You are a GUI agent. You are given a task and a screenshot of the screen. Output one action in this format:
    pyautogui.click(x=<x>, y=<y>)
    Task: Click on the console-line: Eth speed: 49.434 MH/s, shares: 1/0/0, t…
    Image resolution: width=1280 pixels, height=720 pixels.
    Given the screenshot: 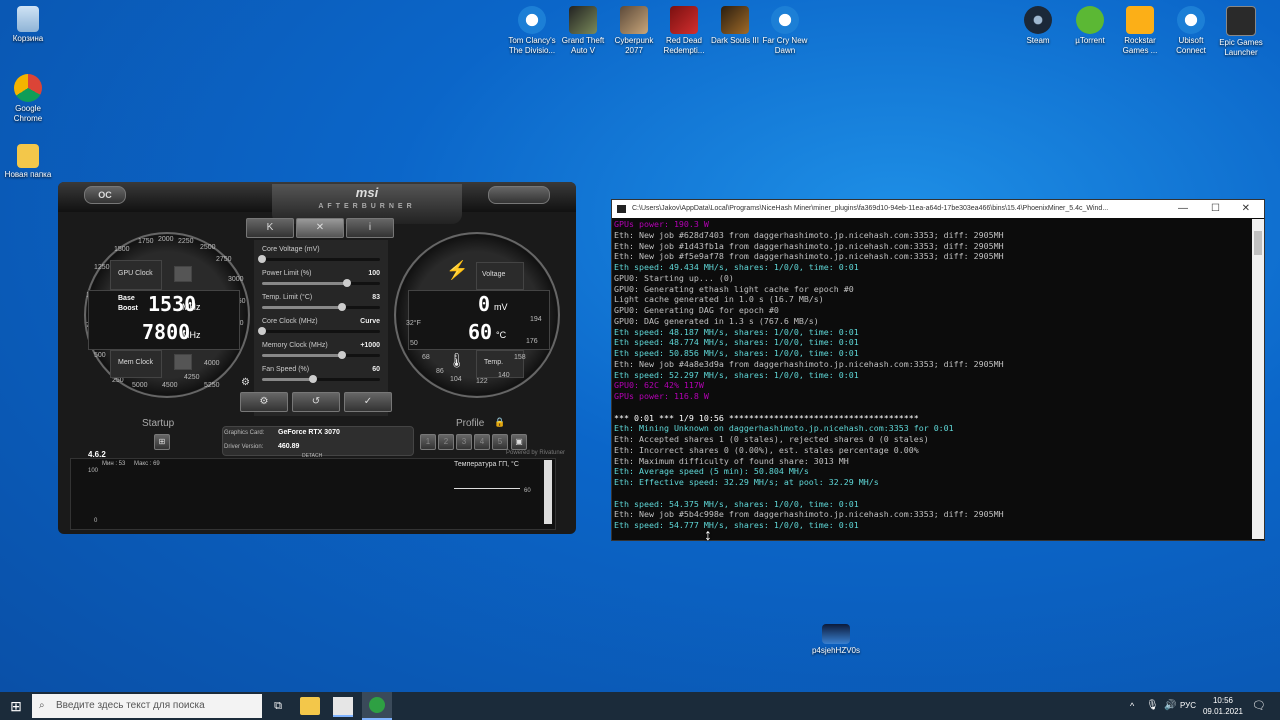 What is the action you would take?
    pyautogui.click(x=736, y=267)
    